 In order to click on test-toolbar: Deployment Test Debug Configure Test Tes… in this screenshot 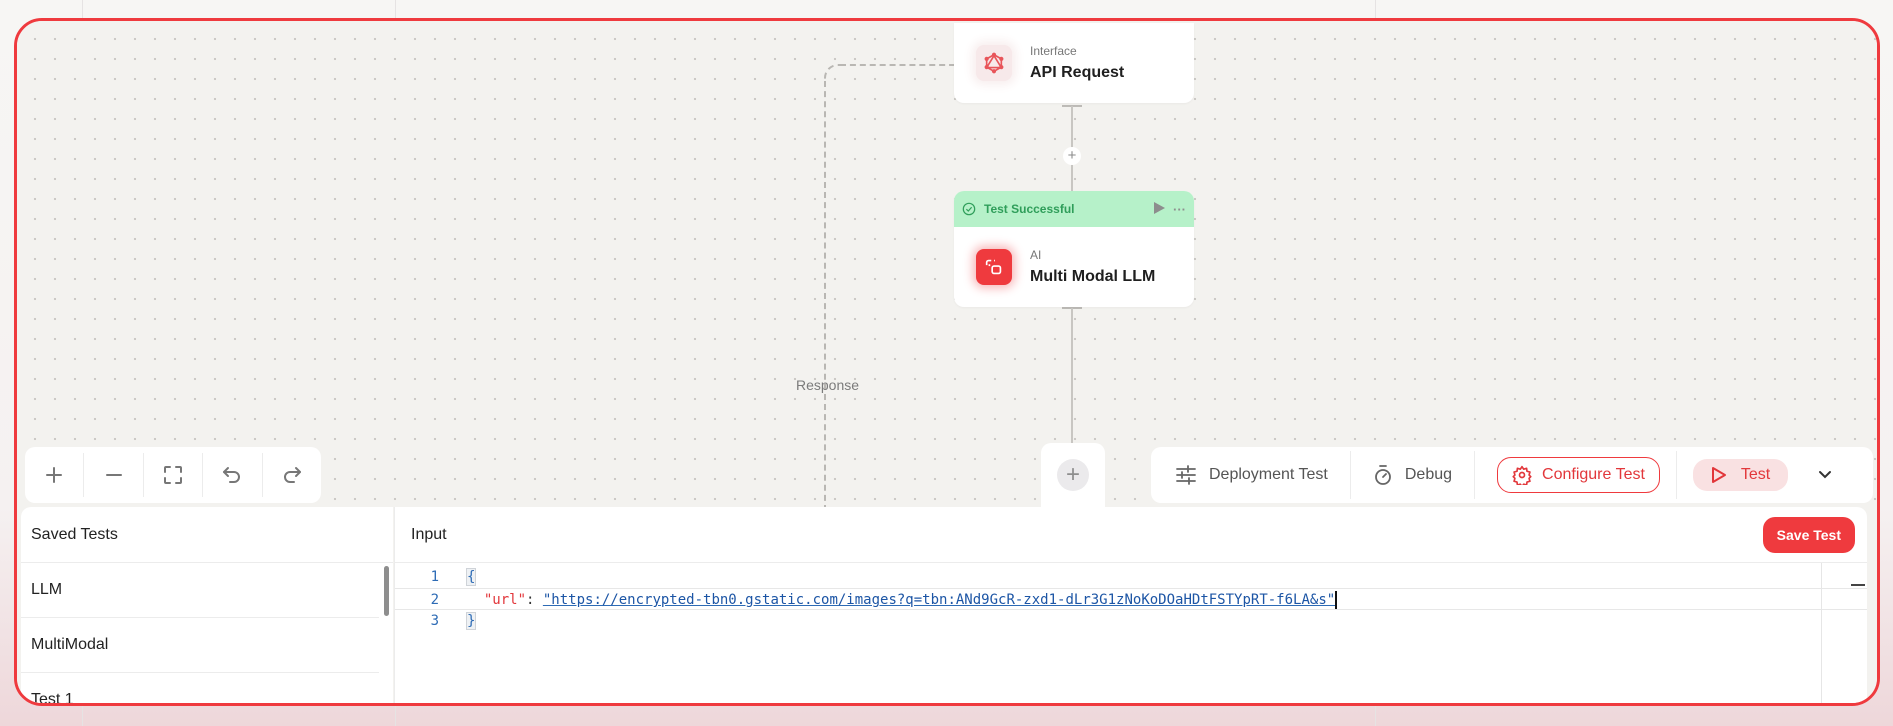, I will do `click(1512, 475)`.